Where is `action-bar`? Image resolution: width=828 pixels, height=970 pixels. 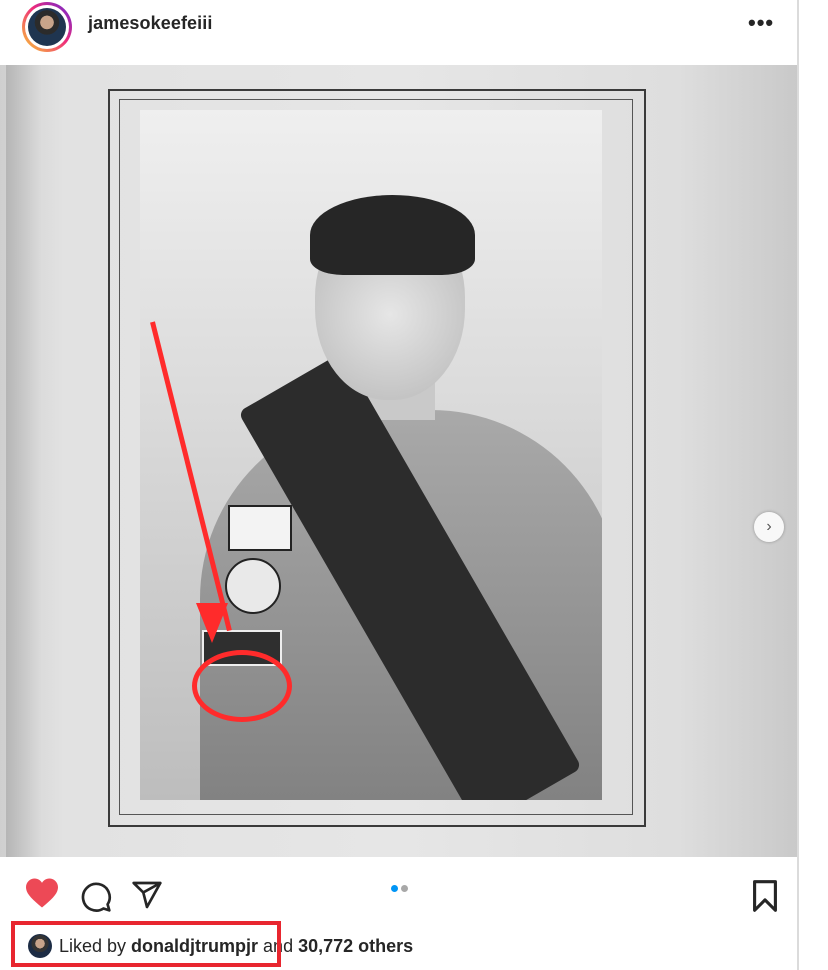 action-bar is located at coordinates (398, 887).